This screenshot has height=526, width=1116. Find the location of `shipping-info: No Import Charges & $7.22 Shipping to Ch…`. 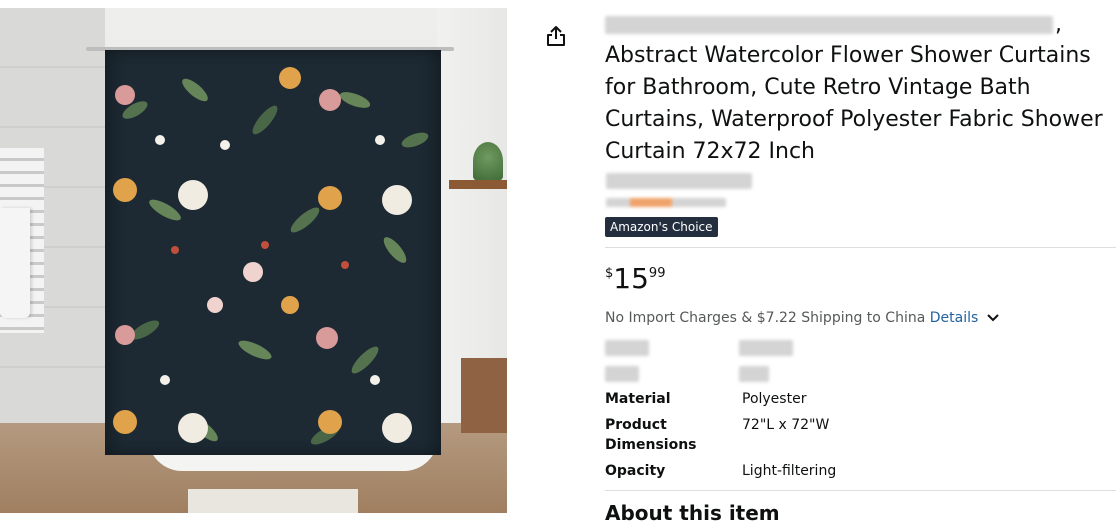

shipping-info: No Import Charges & $7.22 Shipping to Ch… is located at coordinates (802, 318).